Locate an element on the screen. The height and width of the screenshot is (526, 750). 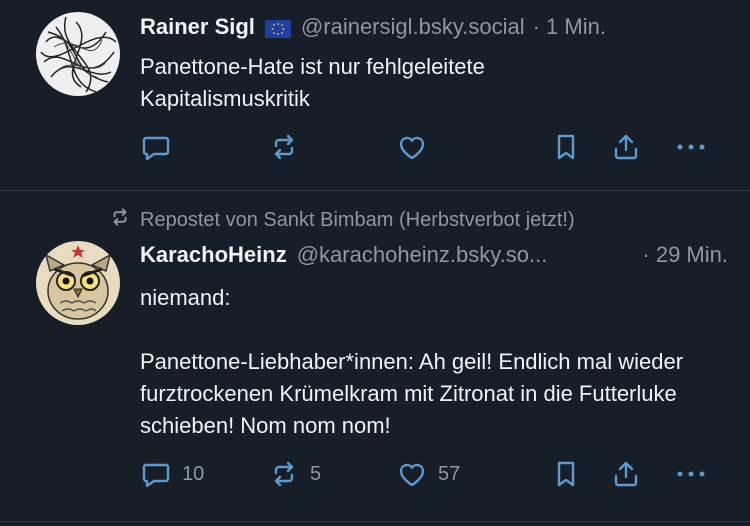
repost-button: 5 is located at coordinates (294, 474).